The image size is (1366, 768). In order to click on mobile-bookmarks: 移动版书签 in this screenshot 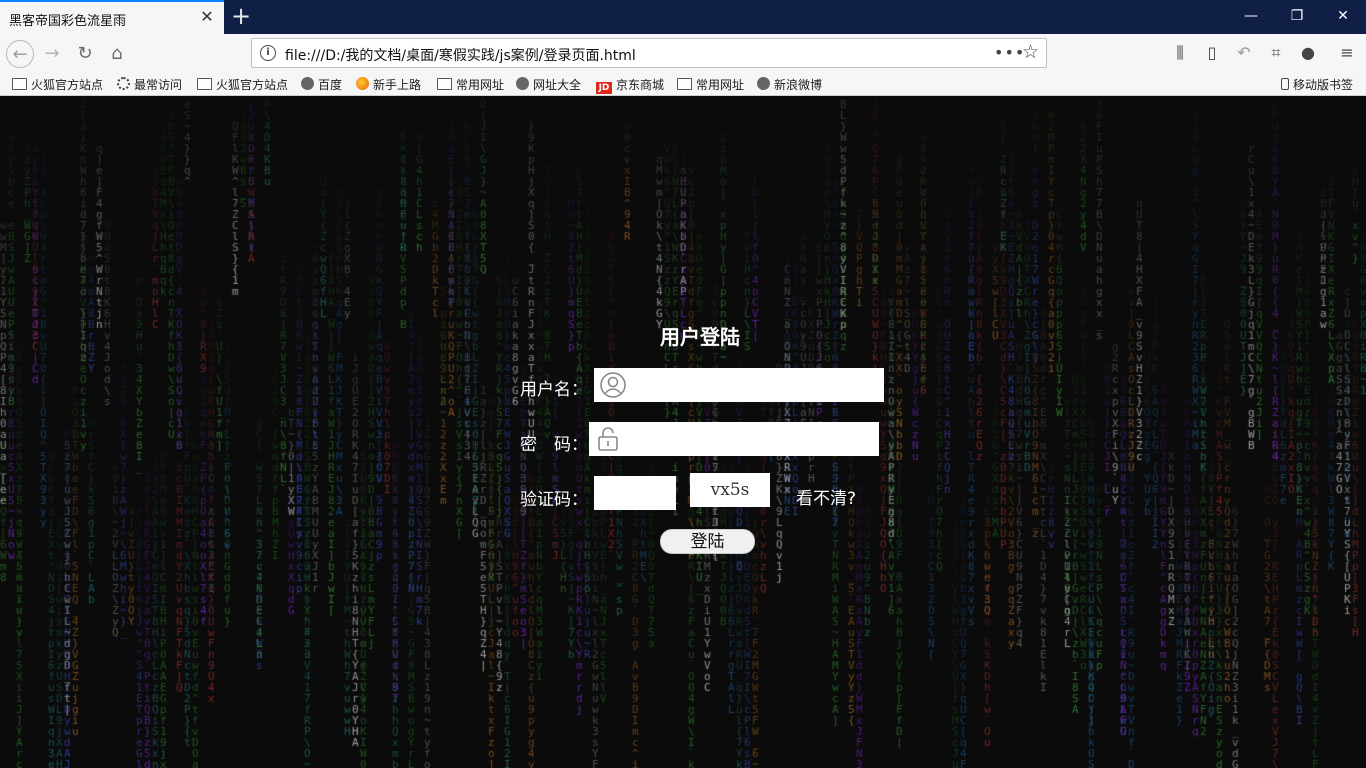, I will do `click(1317, 85)`.